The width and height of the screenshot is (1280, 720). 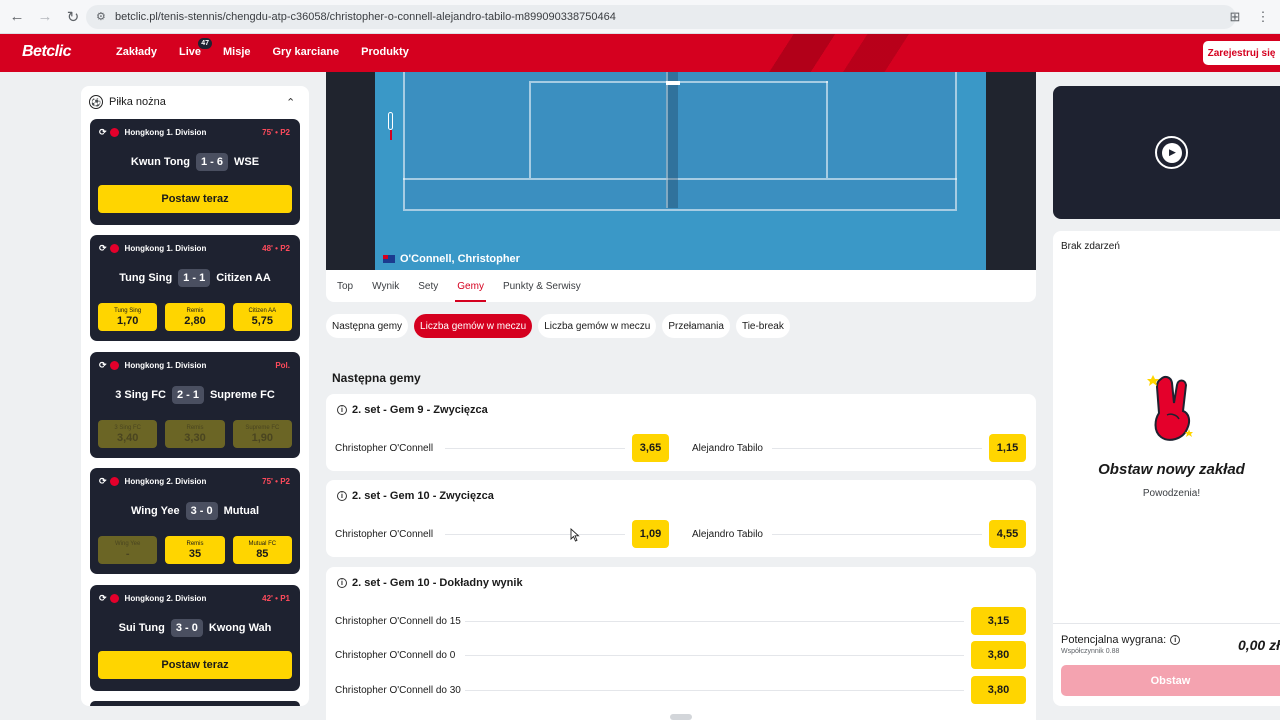 I want to click on chip-tie-break: Tie-break, so click(x=762, y=326).